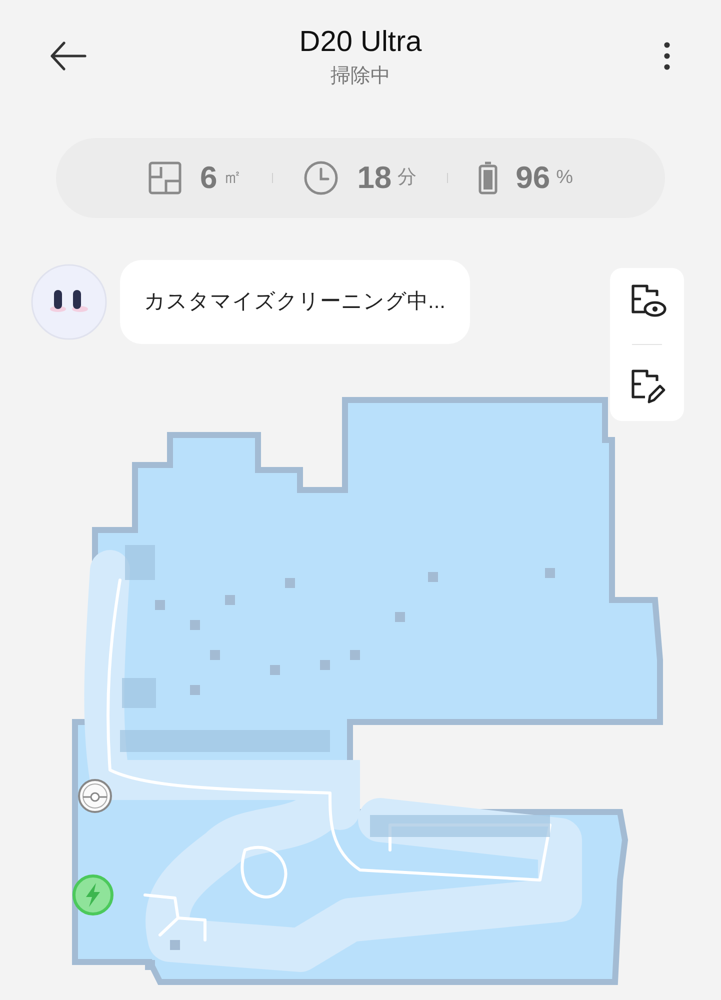 The height and width of the screenshot is (1000, 721). Describe the element at coordinates (209, 177) in the screenshot. I see `stat-value: 6` at that location.